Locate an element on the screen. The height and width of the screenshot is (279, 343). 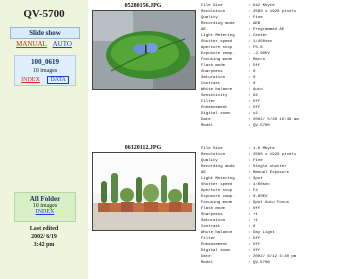
butterfly-photo-image is located at coordinates (144, 50).